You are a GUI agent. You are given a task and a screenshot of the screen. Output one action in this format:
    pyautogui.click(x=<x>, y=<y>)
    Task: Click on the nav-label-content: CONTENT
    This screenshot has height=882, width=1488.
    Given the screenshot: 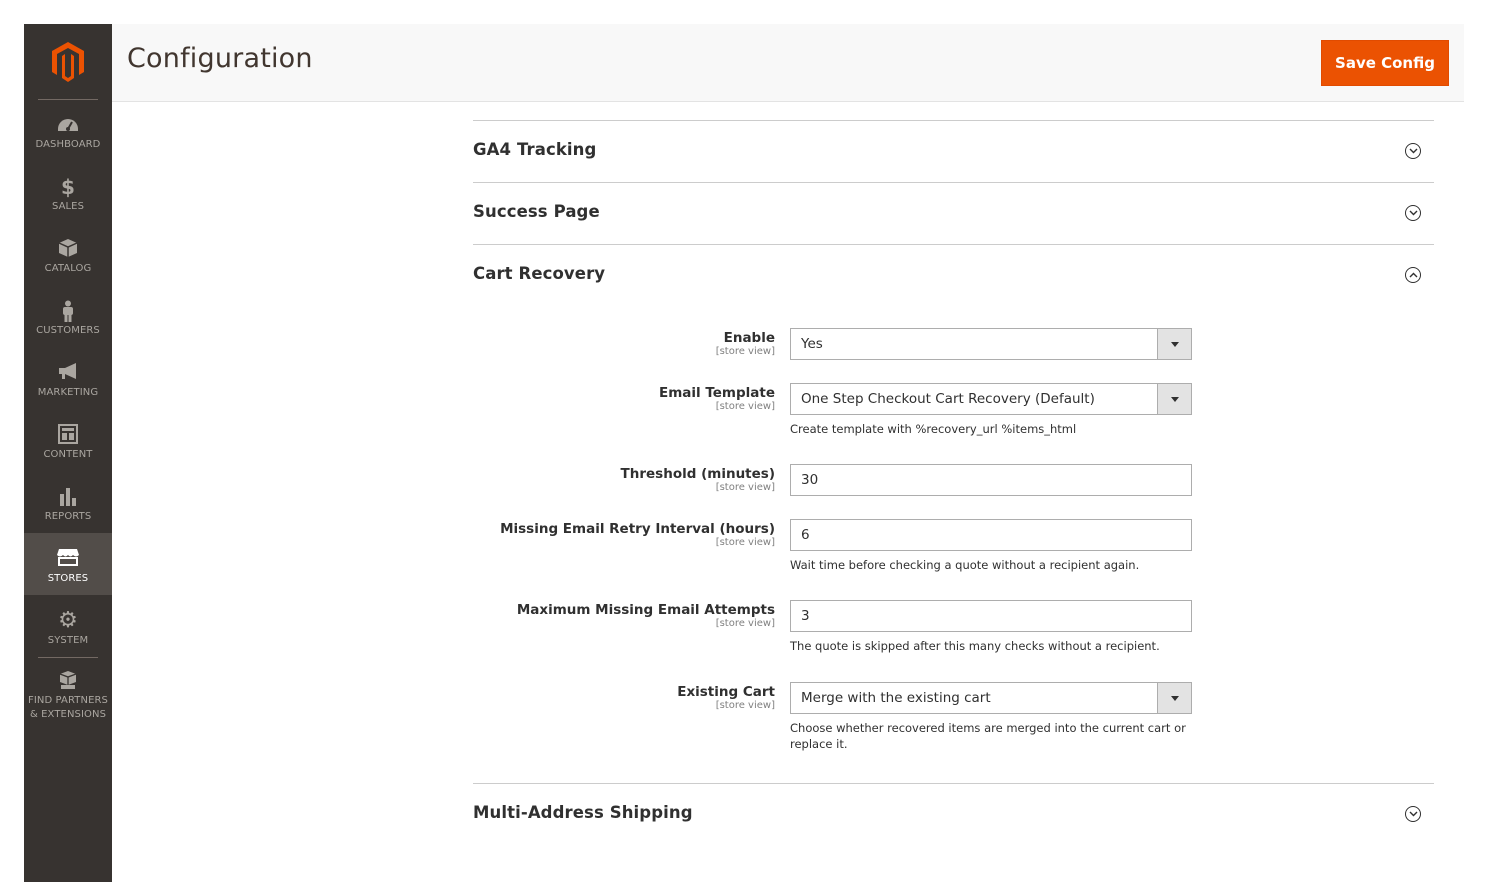 What is the action you would take?
    pyautogui.click(x=68, y=454)
    